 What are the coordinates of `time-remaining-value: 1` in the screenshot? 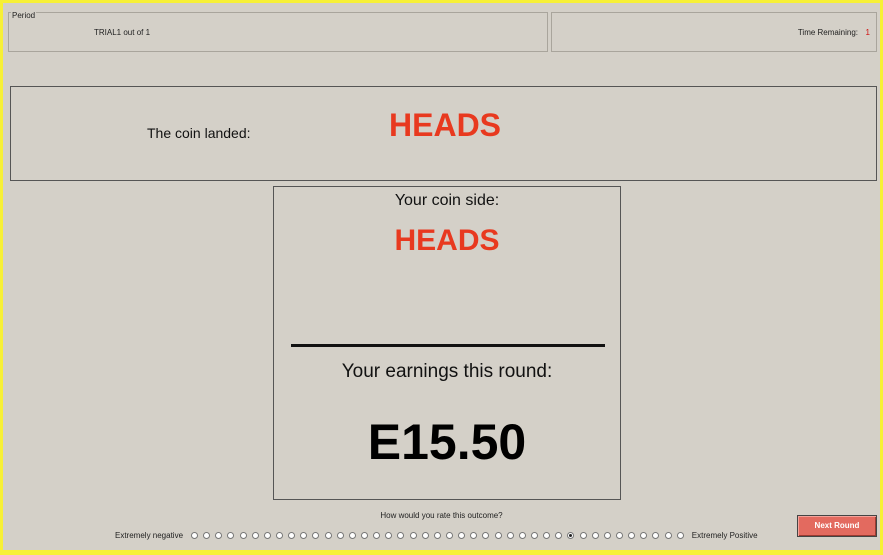 It's located at (867, 32).